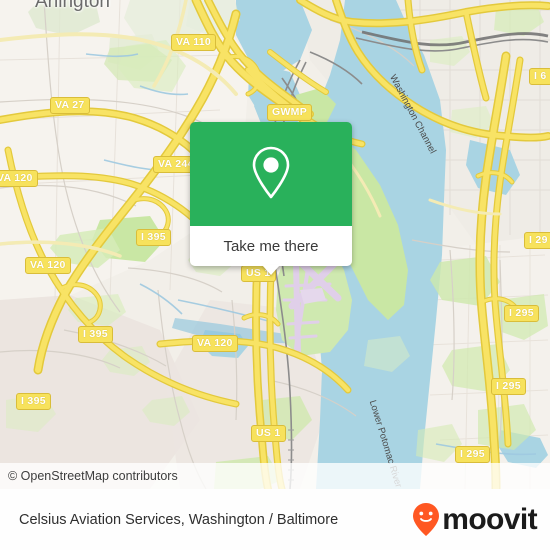 The image size is (550, 550). What do you see at coordinates (290, 112) in the screenshot?
I see `road-shield-gwmp: GWMP` at bounding box center [290, 112].